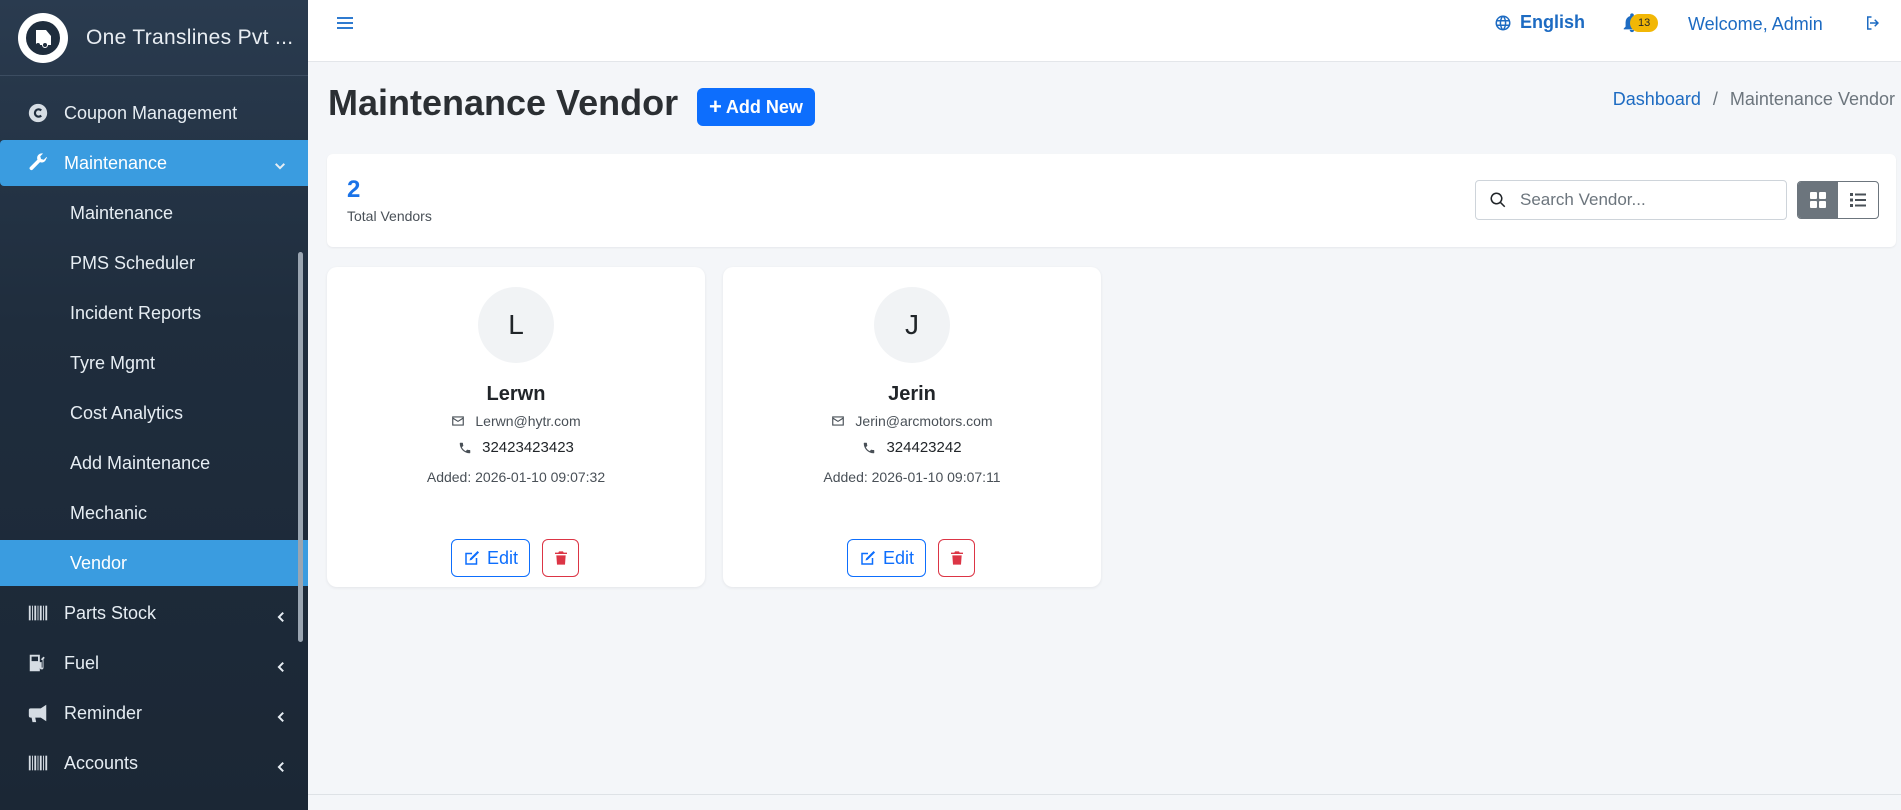 The image size is (1901, 810). I want to click on total-vendors-count: 2, so click(354, 189).